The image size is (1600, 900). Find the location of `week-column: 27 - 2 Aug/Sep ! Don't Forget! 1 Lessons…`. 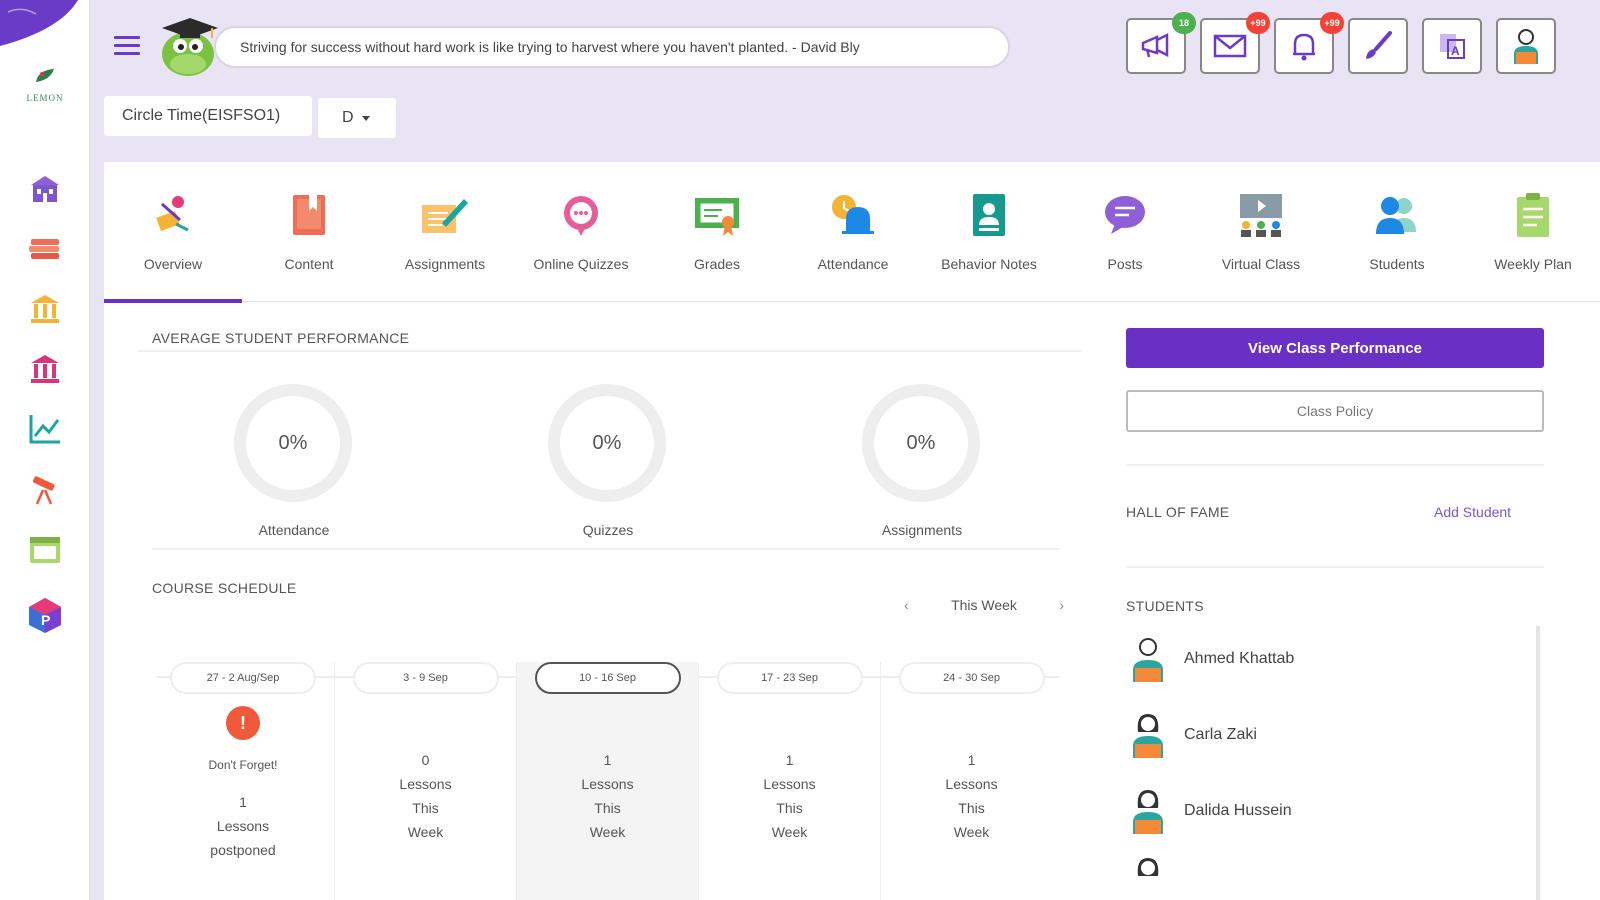

week-column: 27 - 2 Aug/Sep ! Don't Forget! 1 Lessons… is located at coordinates (243, 781).